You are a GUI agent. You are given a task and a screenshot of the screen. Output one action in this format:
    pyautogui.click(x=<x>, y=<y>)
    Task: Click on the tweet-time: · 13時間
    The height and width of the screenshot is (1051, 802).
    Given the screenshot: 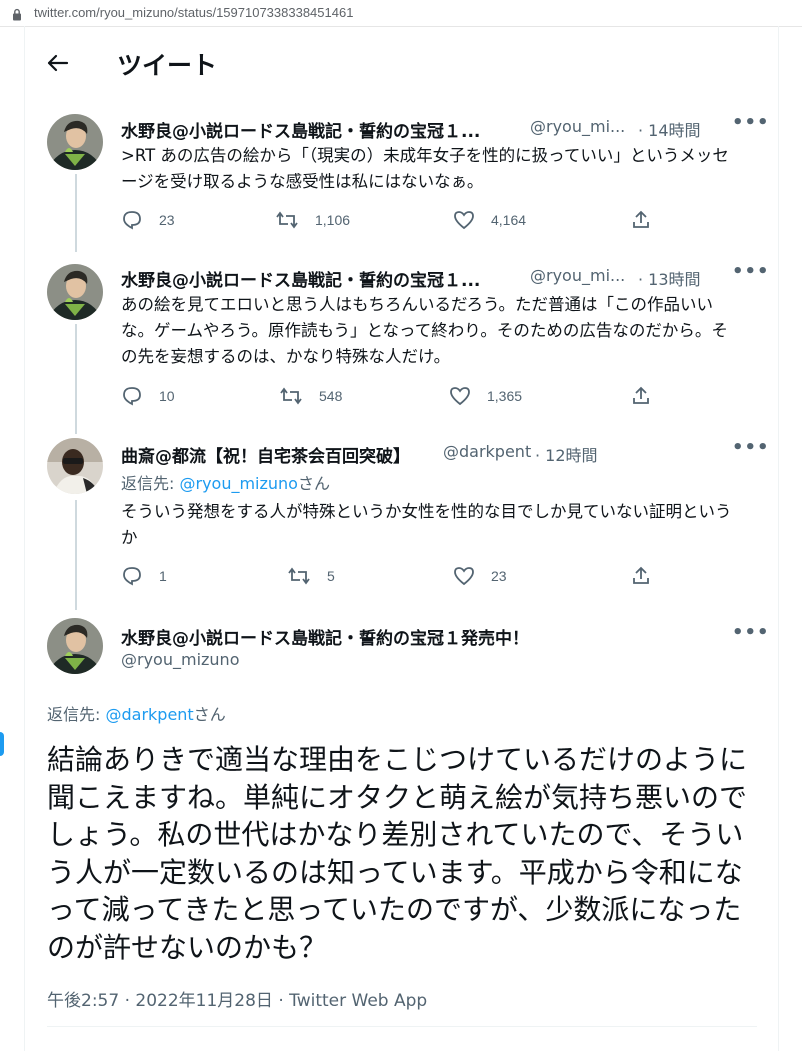 What is the action you would take?
    pyautogui.click(x=669, y=278)
    